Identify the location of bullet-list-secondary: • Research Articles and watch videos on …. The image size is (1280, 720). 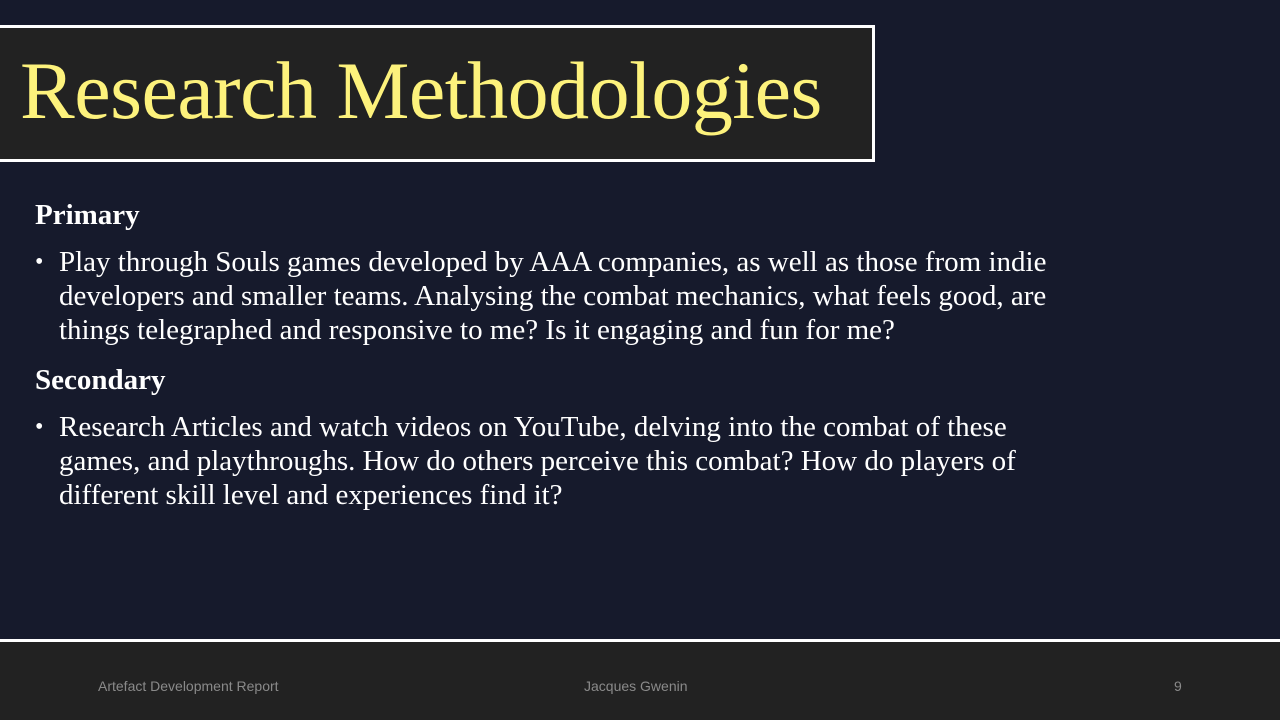
(565, 461).